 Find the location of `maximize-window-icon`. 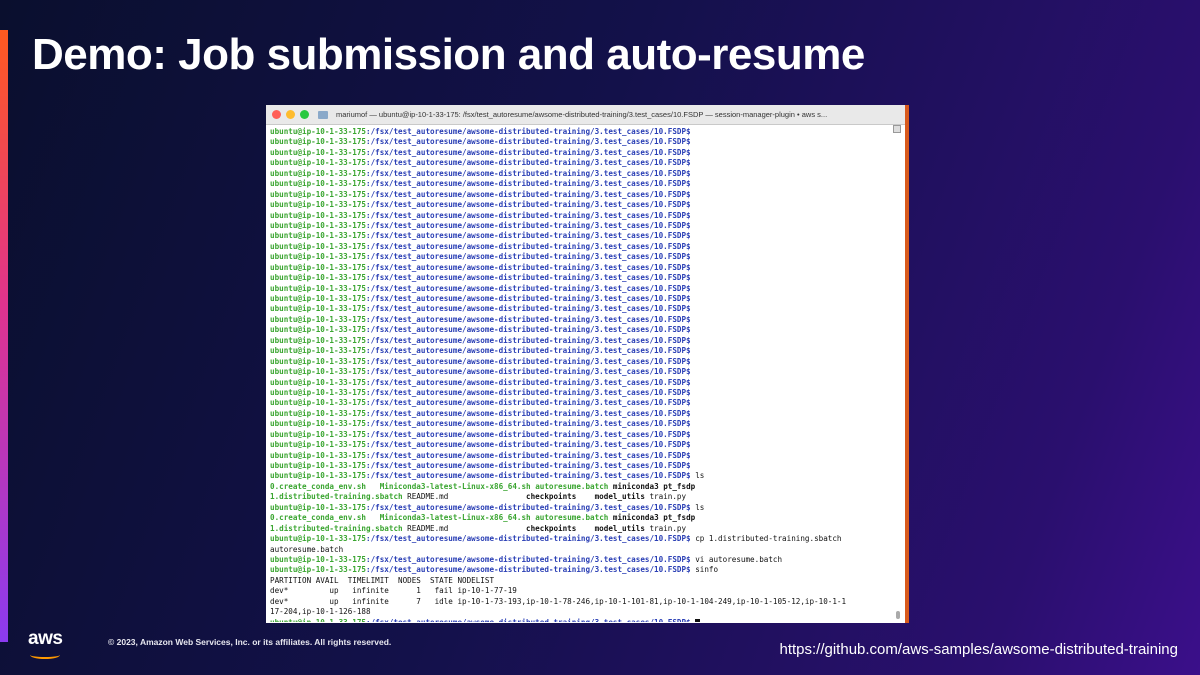

maximize-window-icon is located at coordinates (304, 114).